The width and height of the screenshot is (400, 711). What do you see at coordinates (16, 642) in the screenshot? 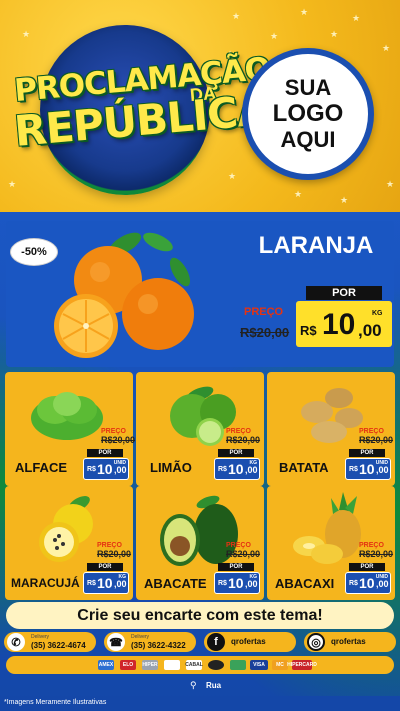
I see `whatsapp-icon: ✆` at bounding box center [16, 642].